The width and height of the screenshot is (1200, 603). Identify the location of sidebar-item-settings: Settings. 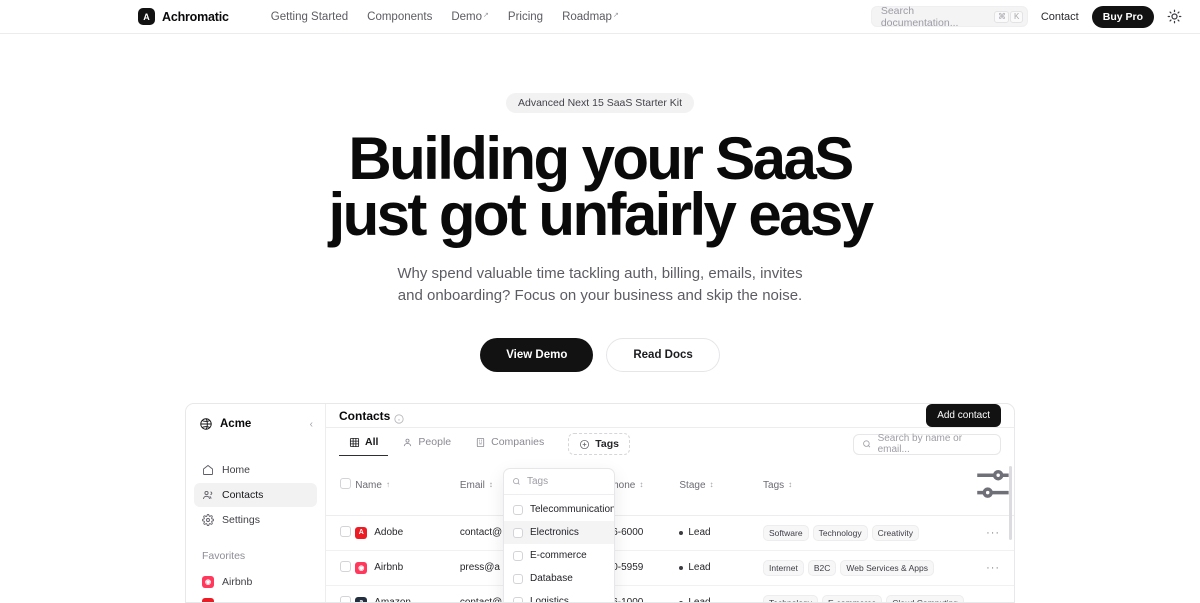
(255, 520).